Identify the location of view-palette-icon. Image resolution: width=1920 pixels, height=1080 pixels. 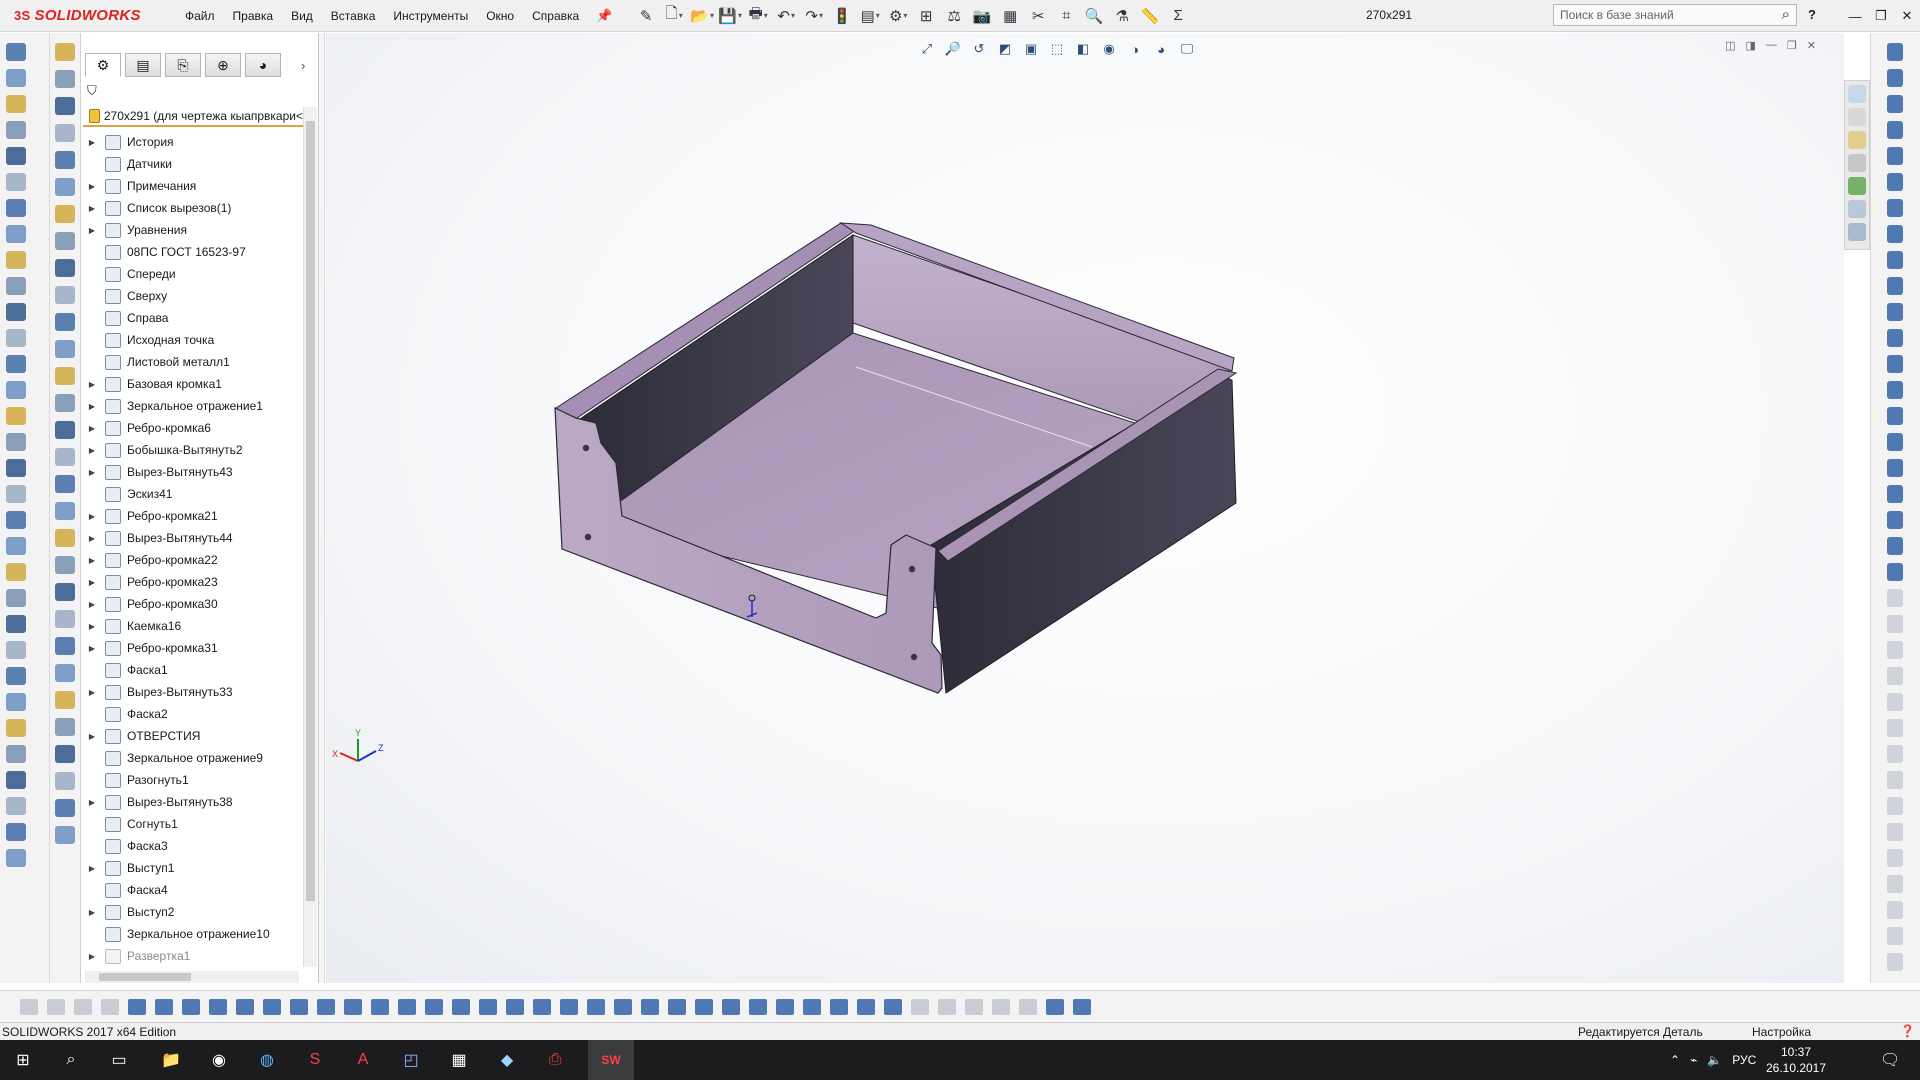
(1857, 163).